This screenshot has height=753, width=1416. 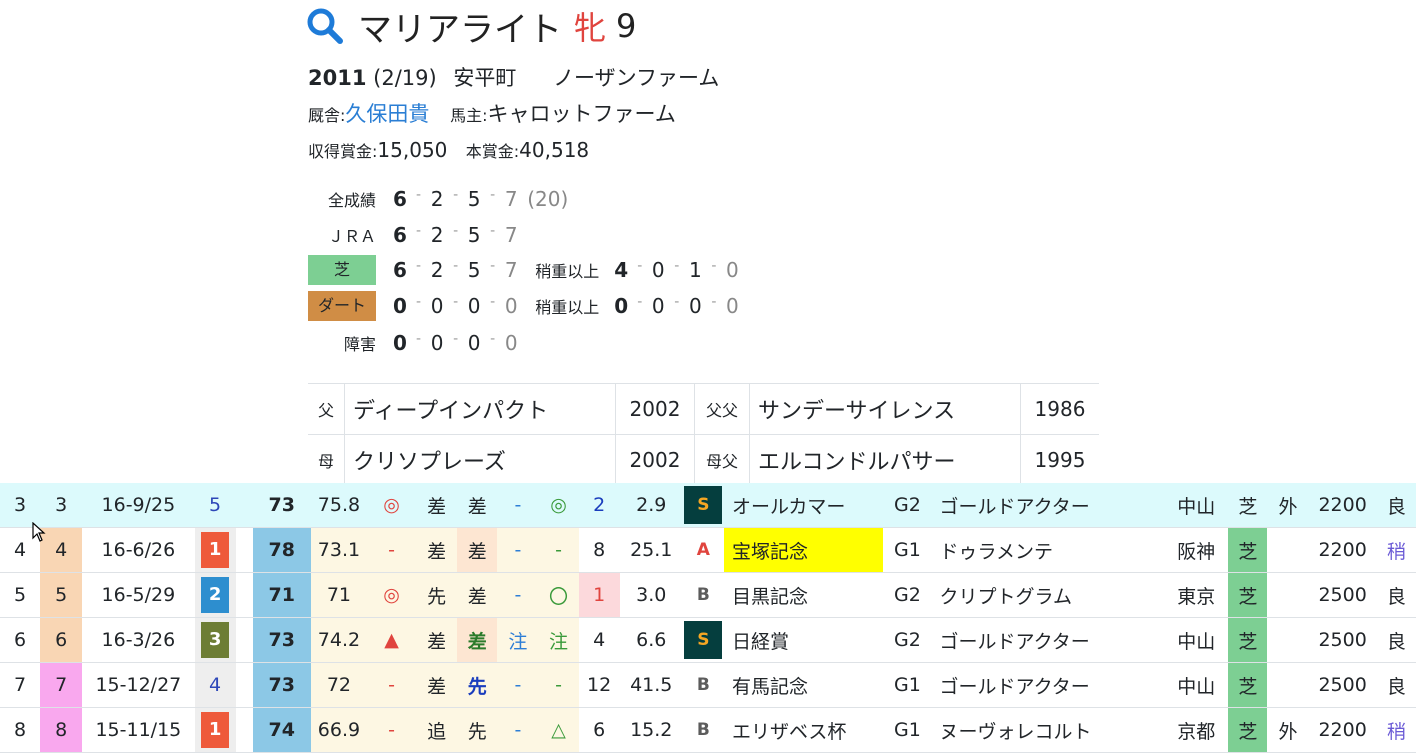 I want to click on race-grade: G1, so click(x=907, y=730).